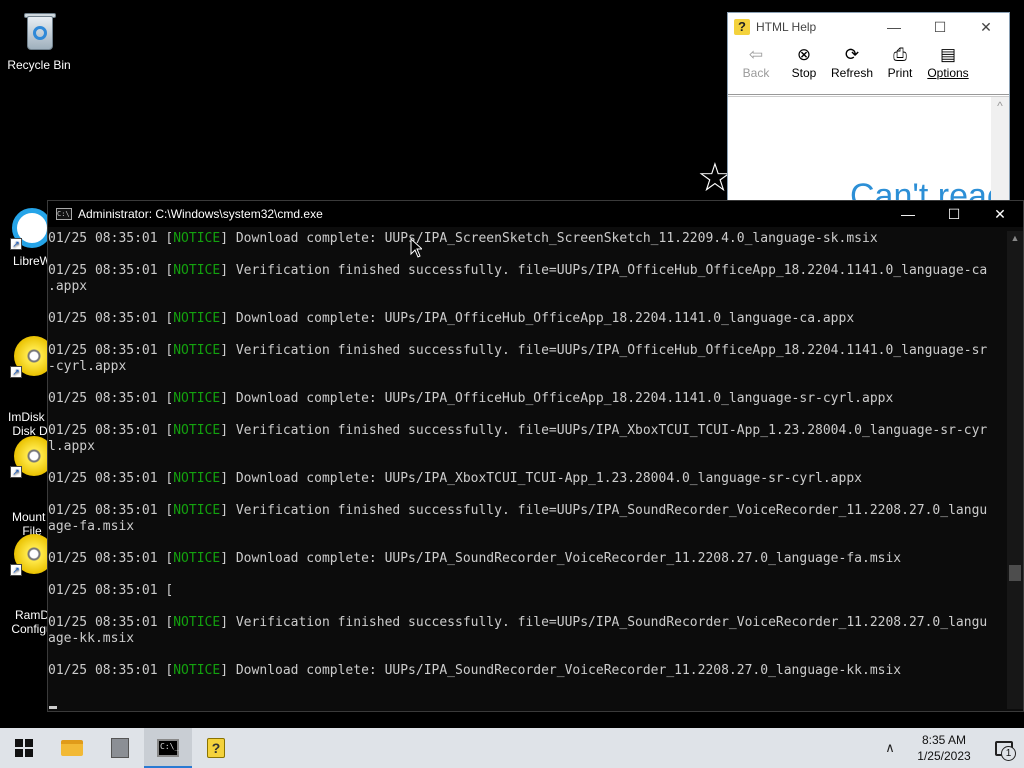  What do you see at coordinates (1015, 573) in the screenshot?
I see `scrollbar-thumb` at bounding box center [1015, 573].